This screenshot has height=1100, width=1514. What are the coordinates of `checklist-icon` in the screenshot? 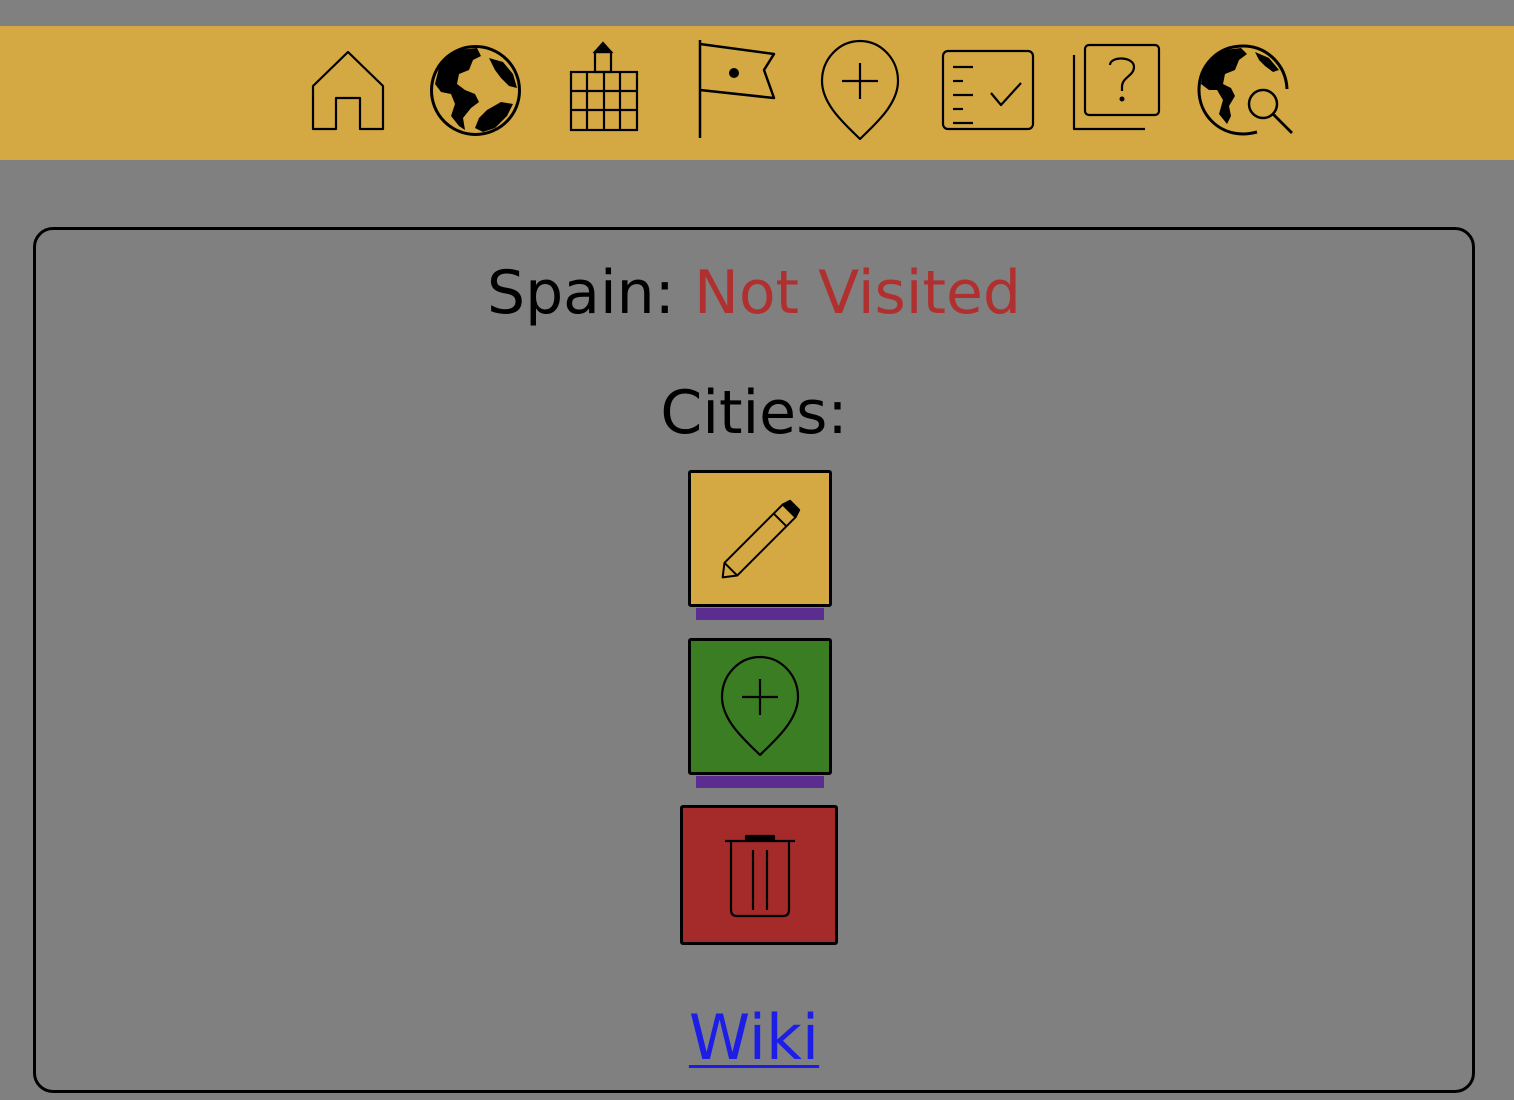 It's located at (988, 90).